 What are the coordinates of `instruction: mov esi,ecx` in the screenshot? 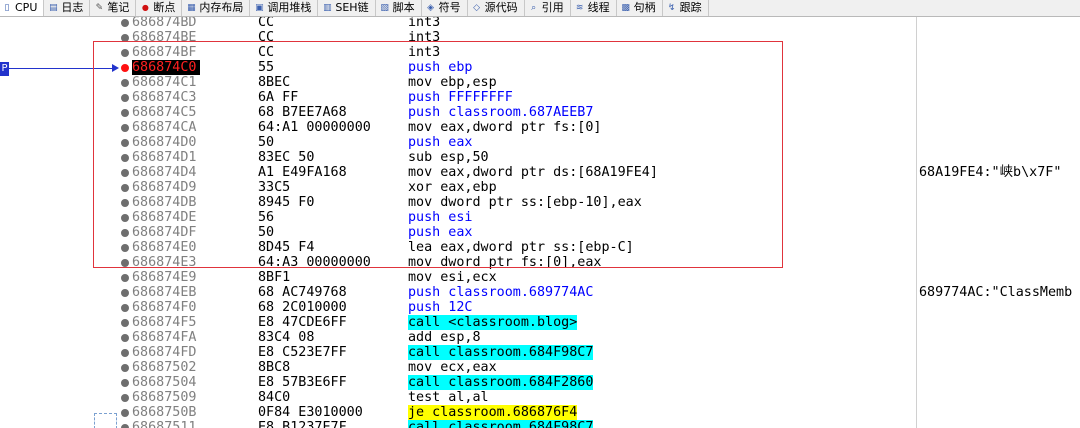 It's located at (452, 277).